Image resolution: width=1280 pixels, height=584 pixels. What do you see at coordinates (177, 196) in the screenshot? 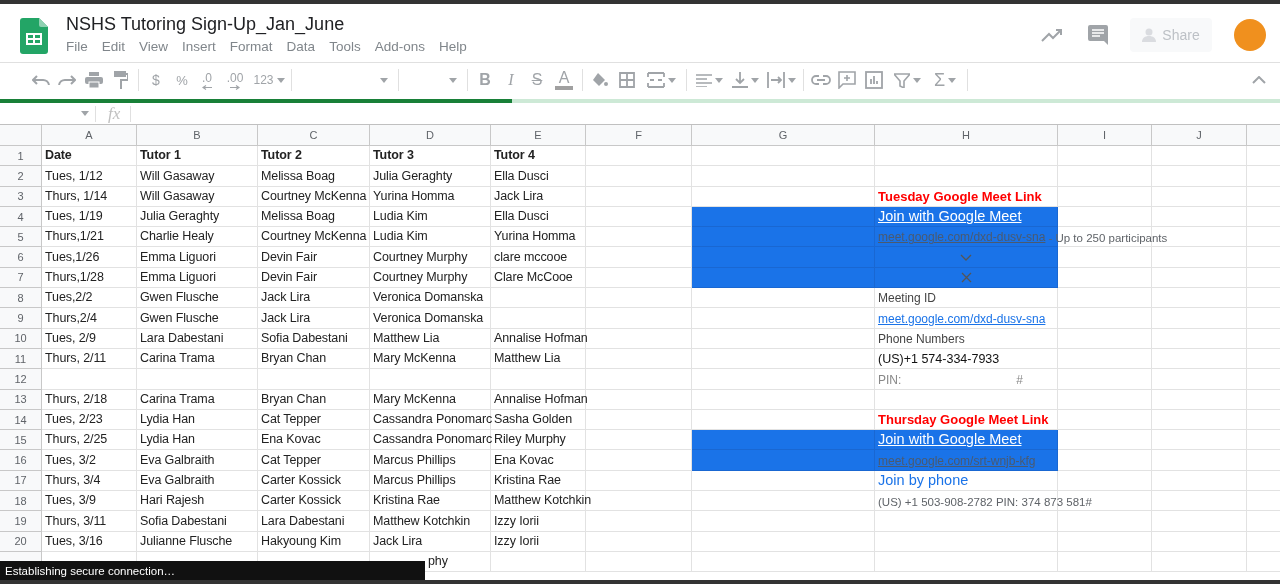
I see `cell-text: Will Gasaway` at bounding box center [177, 196].